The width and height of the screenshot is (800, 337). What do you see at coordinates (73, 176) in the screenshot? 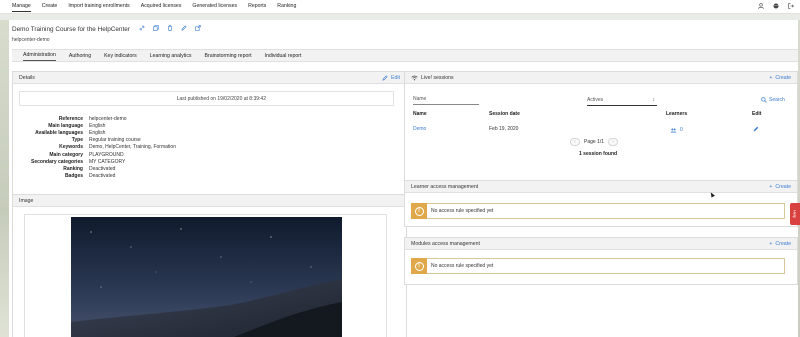
I see `field-key: Badges` at bounding box center [73, 176].